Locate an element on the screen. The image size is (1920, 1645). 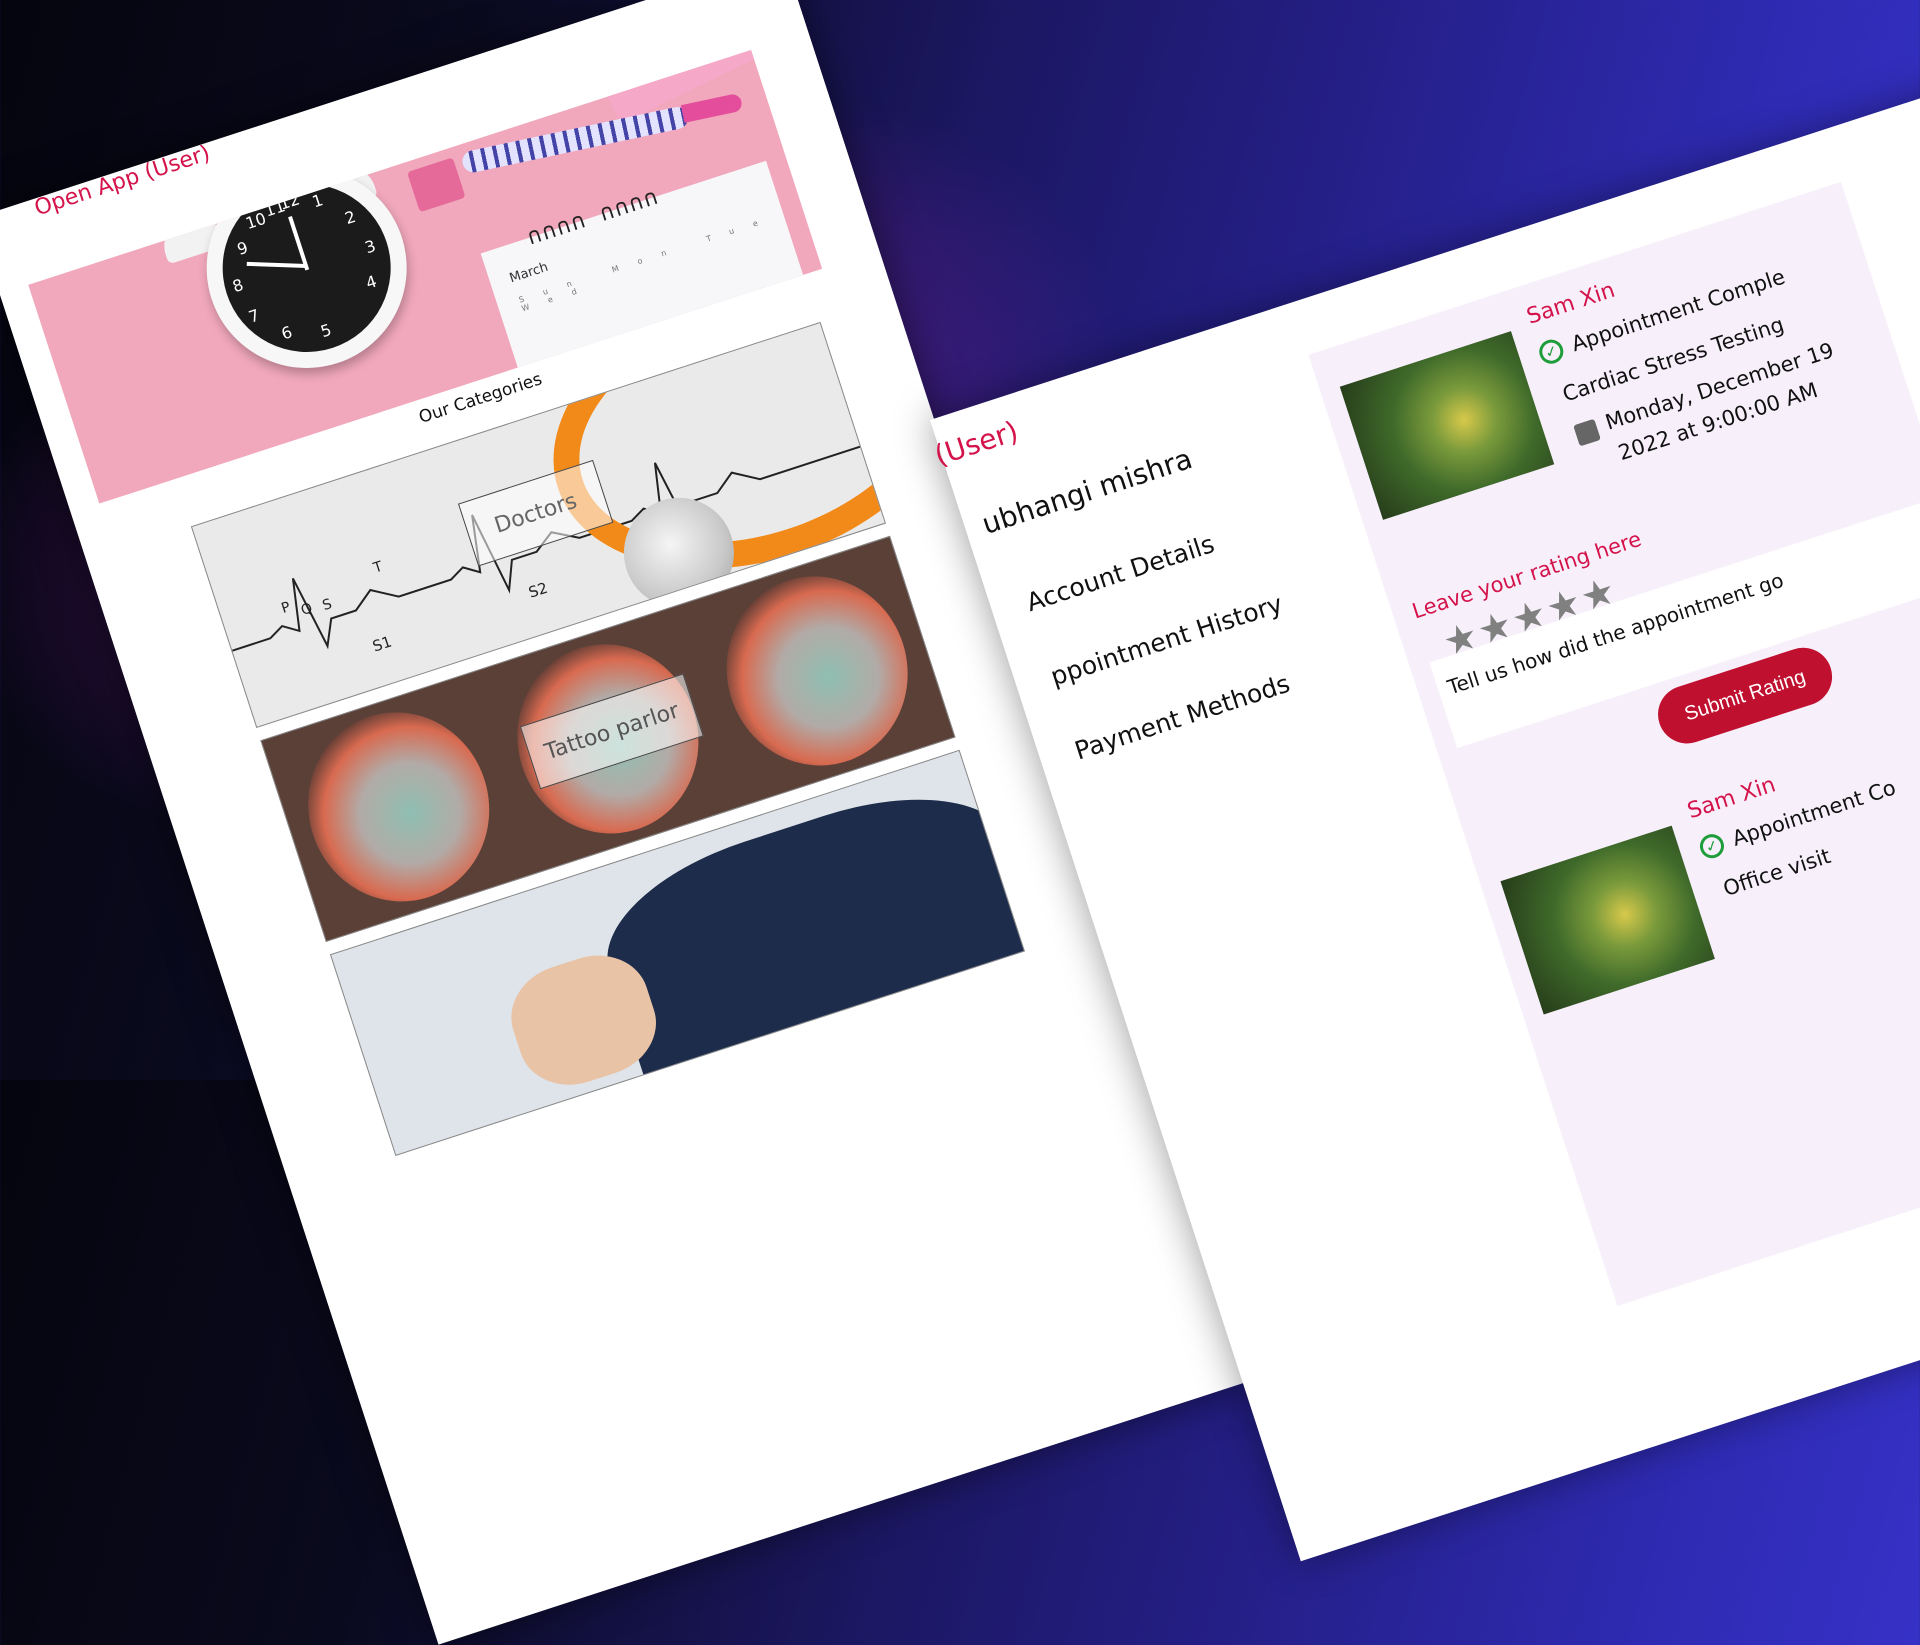
clock-number: 3 is located at coordinates (370, 247).